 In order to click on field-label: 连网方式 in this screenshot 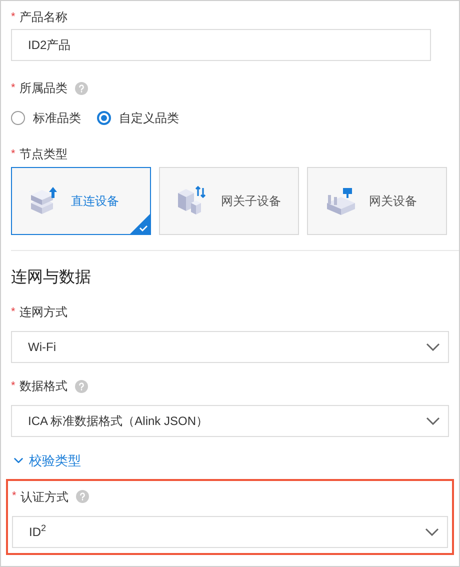, I will do `click(43, 312)`.